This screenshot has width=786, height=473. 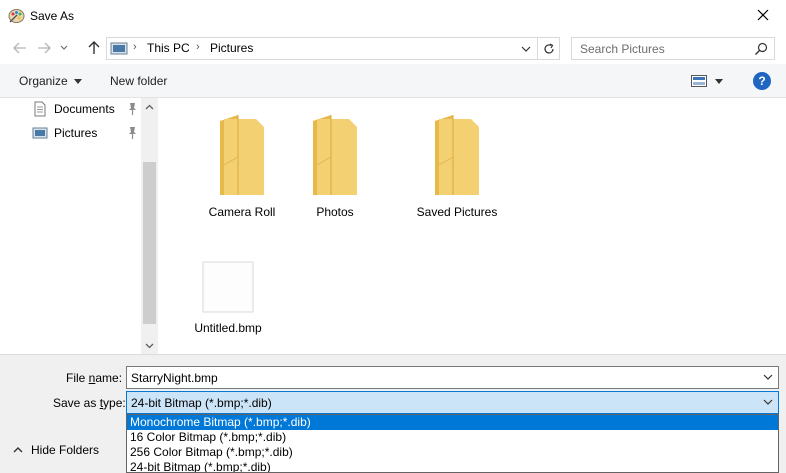 I want to click on pictures-icon, so click(x=40, y=133).